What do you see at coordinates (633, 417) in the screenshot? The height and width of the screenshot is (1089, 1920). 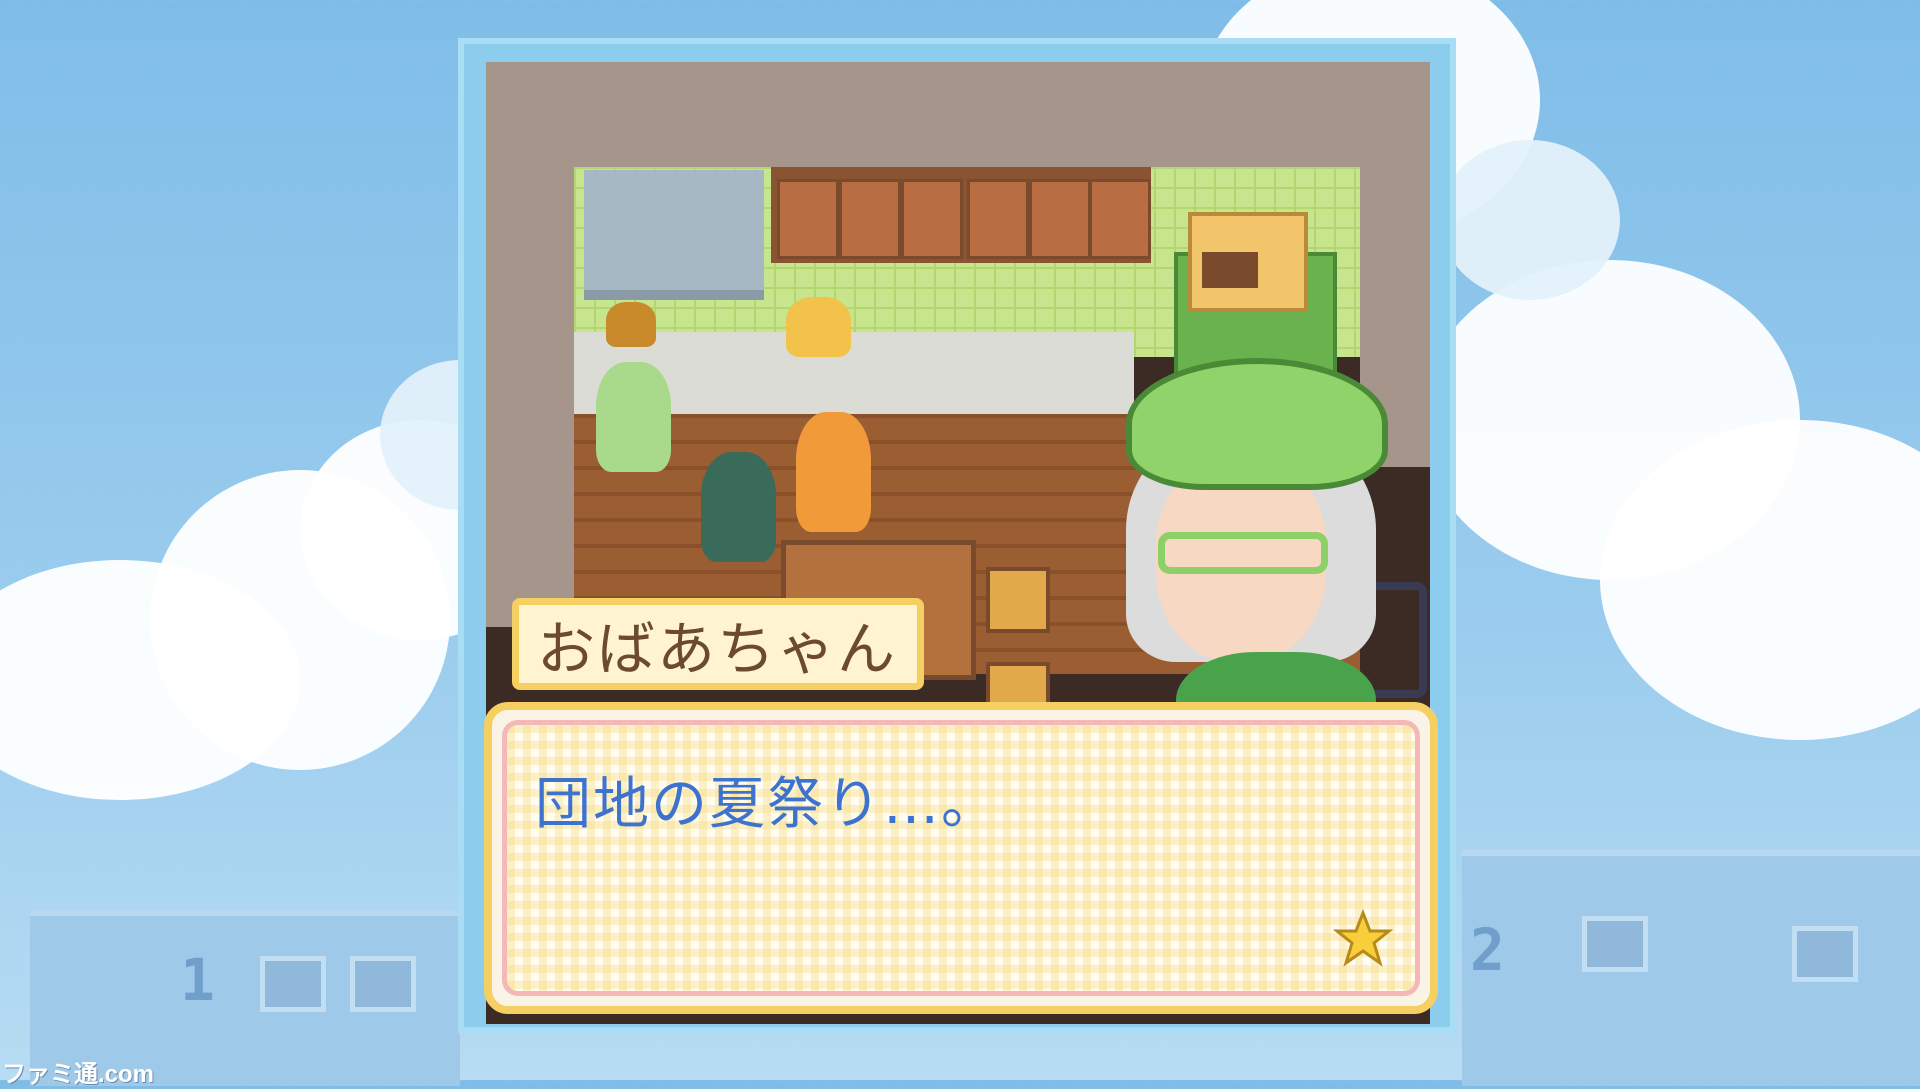 I see `grandma-small-sprite` at bounding box center [633, 417].